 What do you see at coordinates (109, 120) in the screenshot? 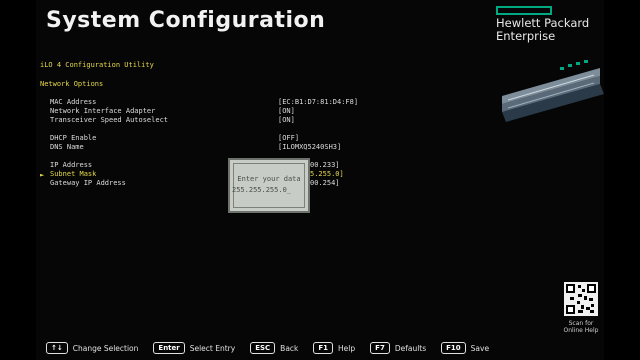
I see `setting-label-transceiver: Transceiver Speed Autoselect` at bounding box center [109, 120].